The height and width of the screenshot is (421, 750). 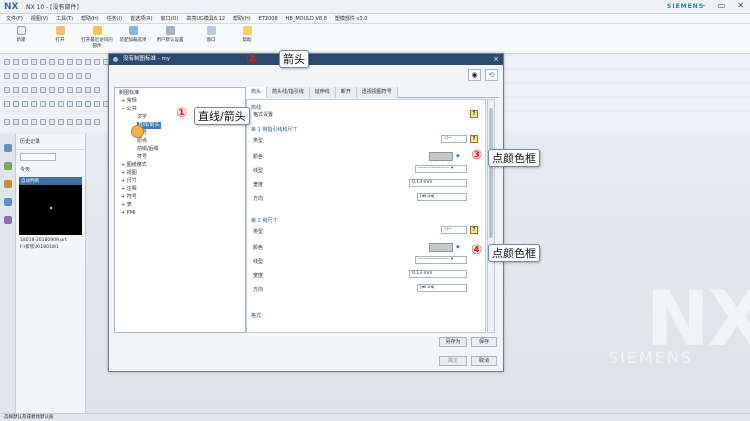 I want to click on menu-et2008: ET2008, so click(x=268, y=19).